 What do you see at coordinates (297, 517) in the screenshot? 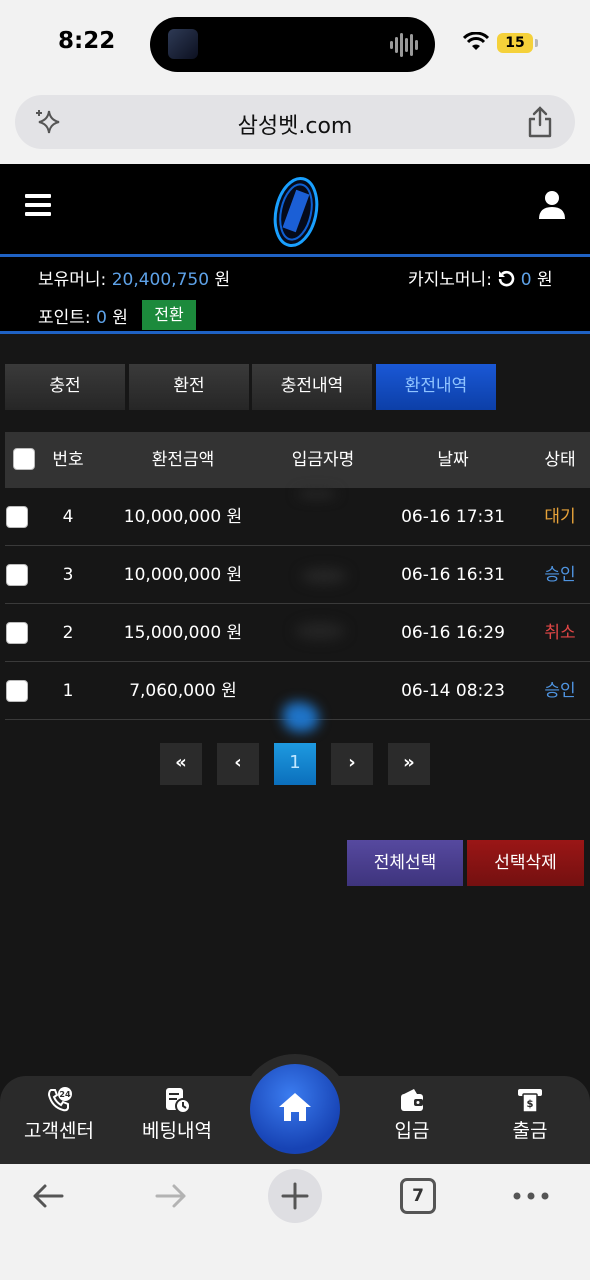
I see `table-row: 4 10,000,000 원 06-16 17:31 대기` at bounding box center [297, 517].